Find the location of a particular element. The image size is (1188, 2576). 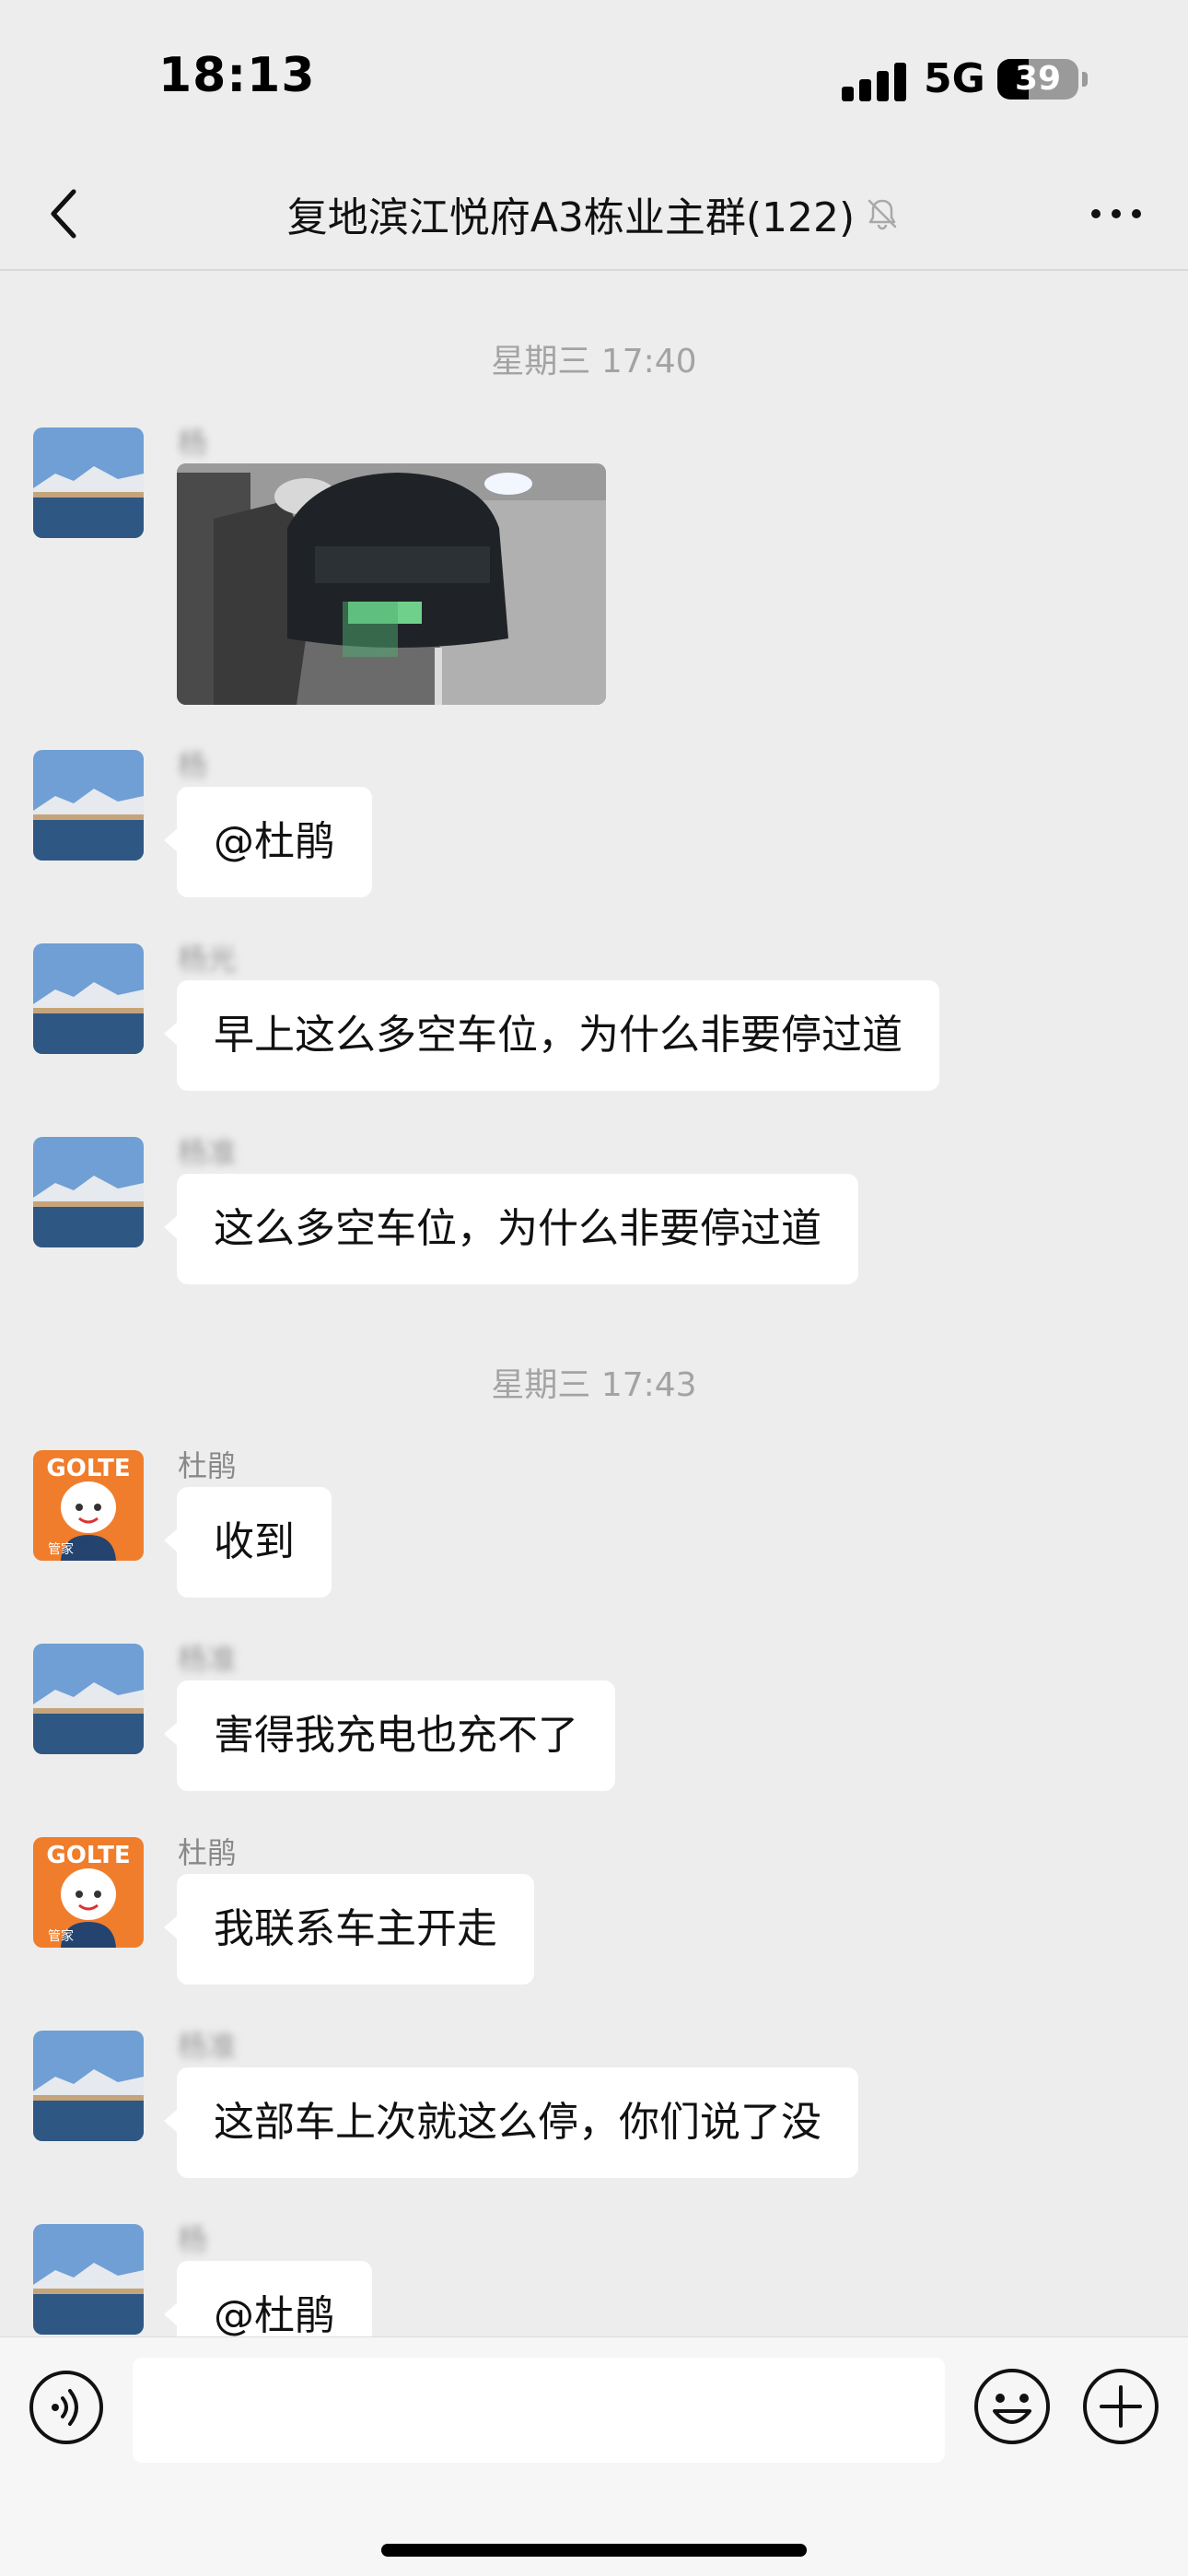

timestamp-separator: 星期三 17:43 is located at coordinates (594, 1385).